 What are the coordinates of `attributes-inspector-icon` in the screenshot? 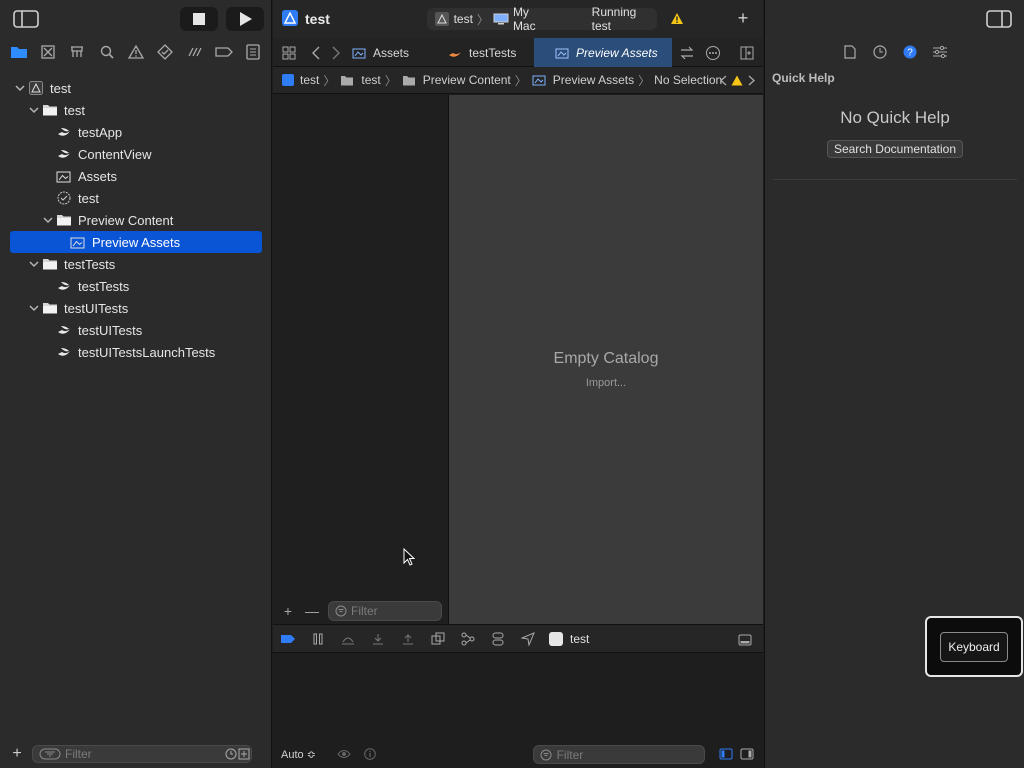 It's located at (940, 52).